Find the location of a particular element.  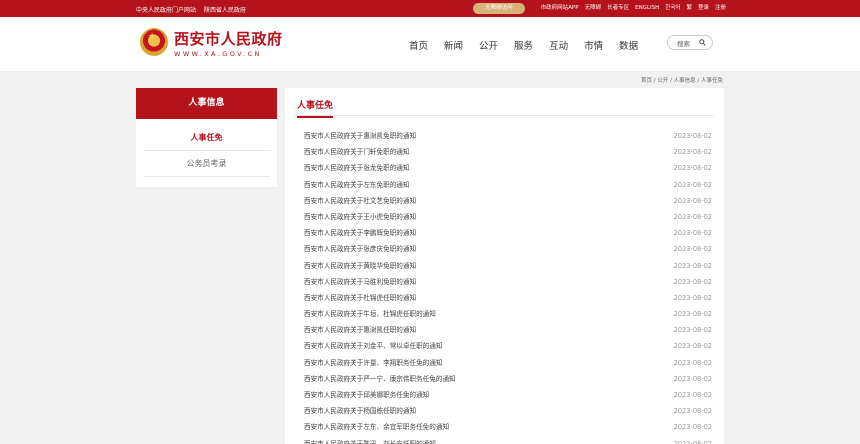

list-item: 西安市人民政府关于门轩免职的通知 2023-08-02 is located at coordinates (509, 152).